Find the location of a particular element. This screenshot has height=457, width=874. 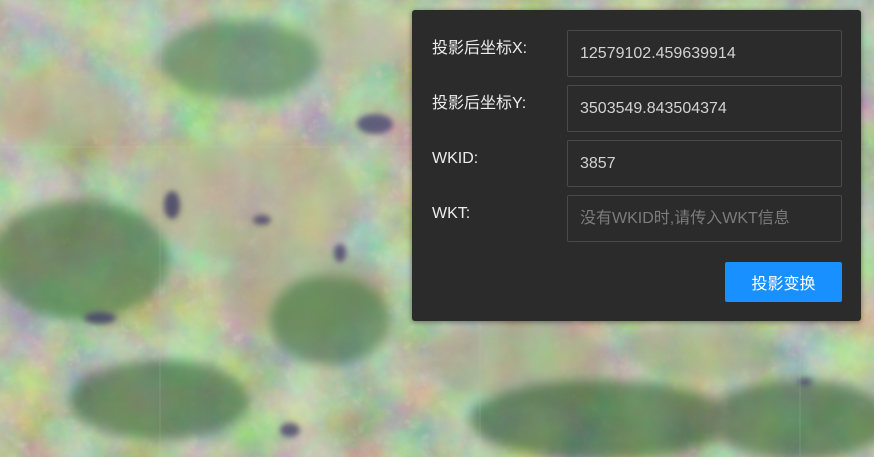

wkid-input is located at coordinates (704, 163).